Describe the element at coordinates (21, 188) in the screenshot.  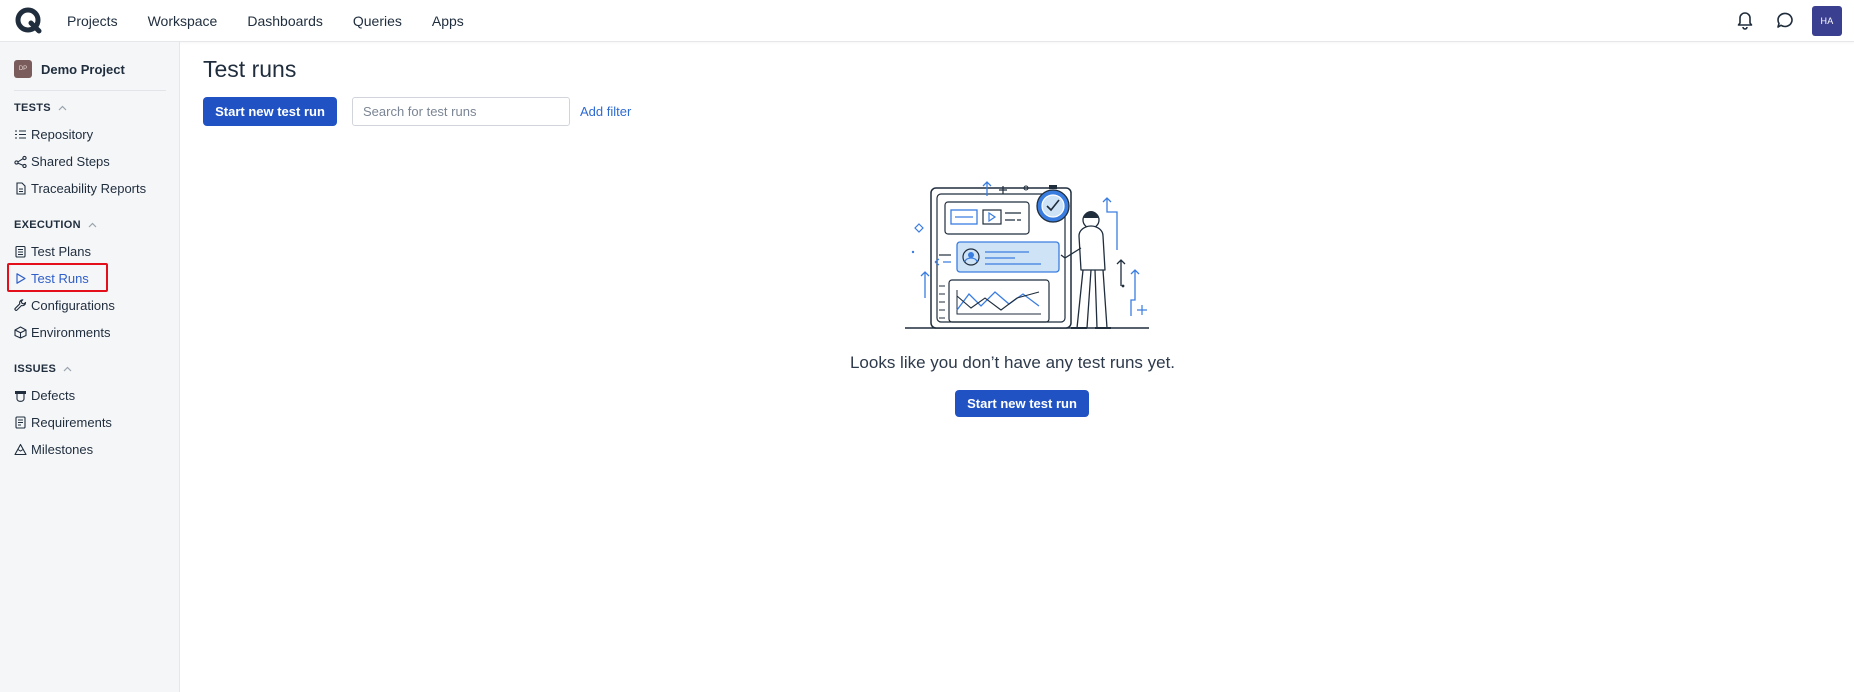
I see `document-icon` at that location.